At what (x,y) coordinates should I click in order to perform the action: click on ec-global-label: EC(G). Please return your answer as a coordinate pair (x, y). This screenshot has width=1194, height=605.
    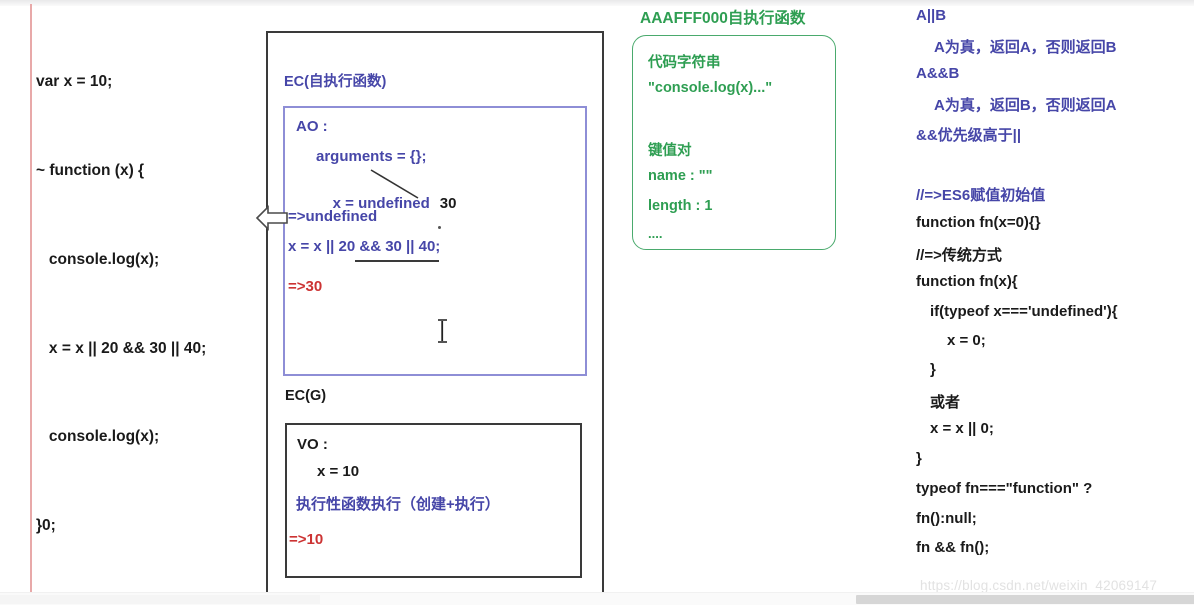
    Looking at the image, I should click on (306, 396).